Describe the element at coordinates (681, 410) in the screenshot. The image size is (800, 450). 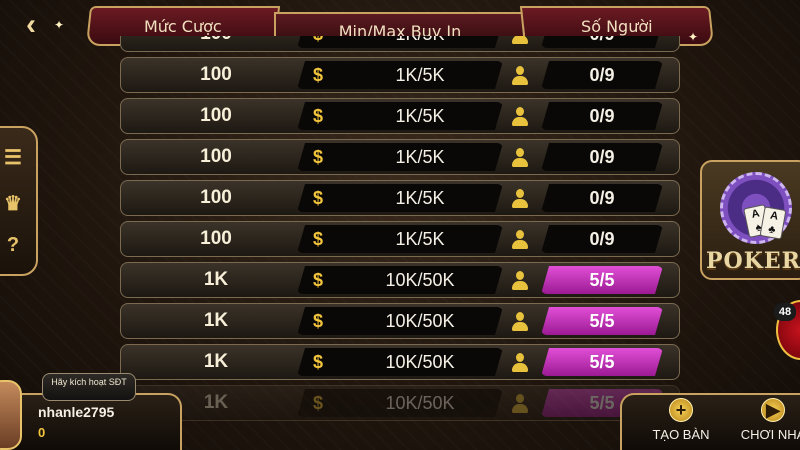
I see `plus-icon: +` at that location.